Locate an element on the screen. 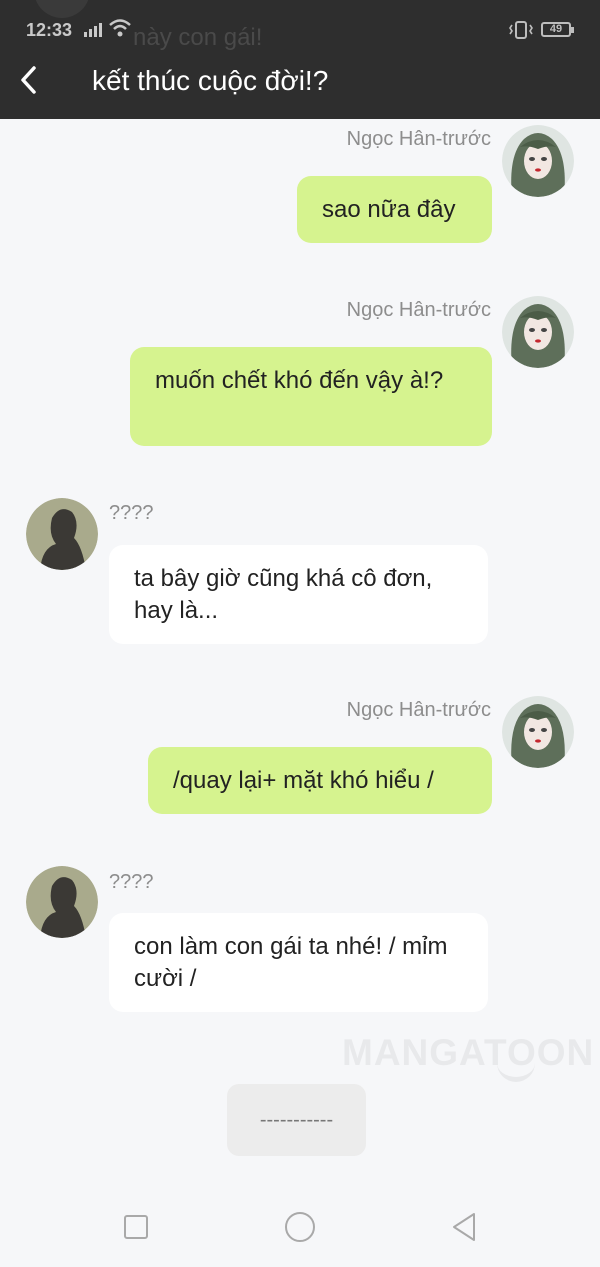  message-bubble: con làm con gái ta nhé! / mỉm cười / is located at coordinates (298, 962).